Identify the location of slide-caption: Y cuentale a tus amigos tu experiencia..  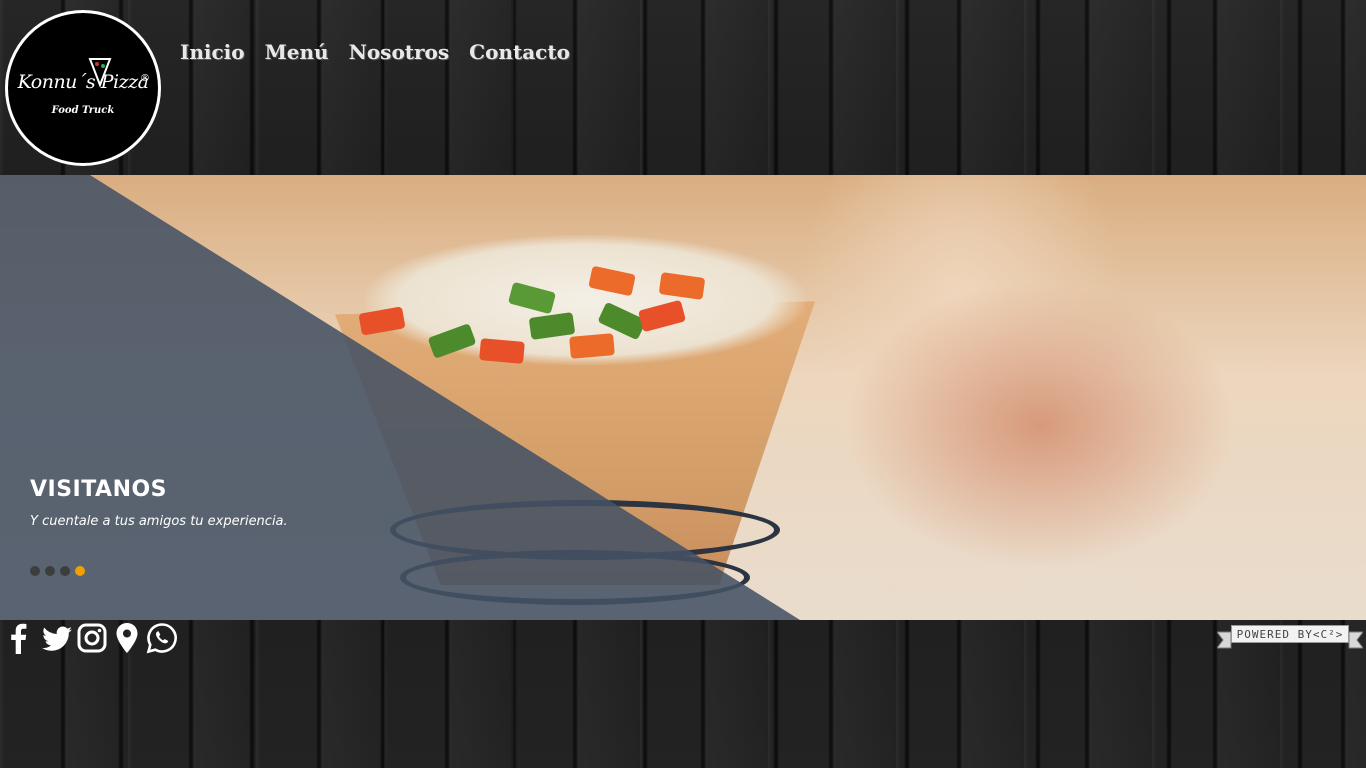
(159, 521).